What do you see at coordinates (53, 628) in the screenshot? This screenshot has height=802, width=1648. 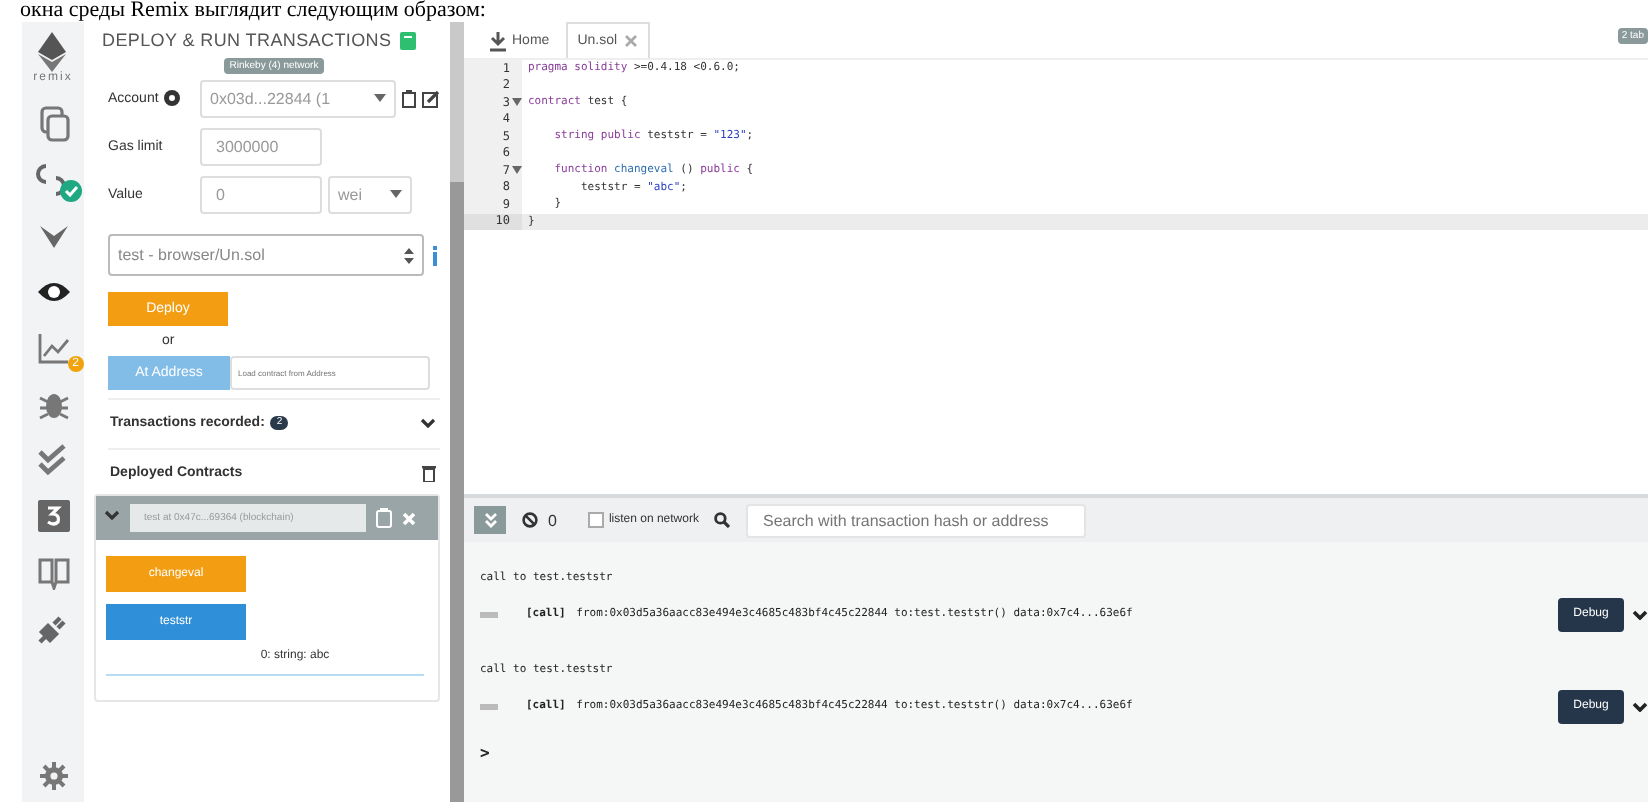 I see `plug-icon` at bounding box center [53, 628].